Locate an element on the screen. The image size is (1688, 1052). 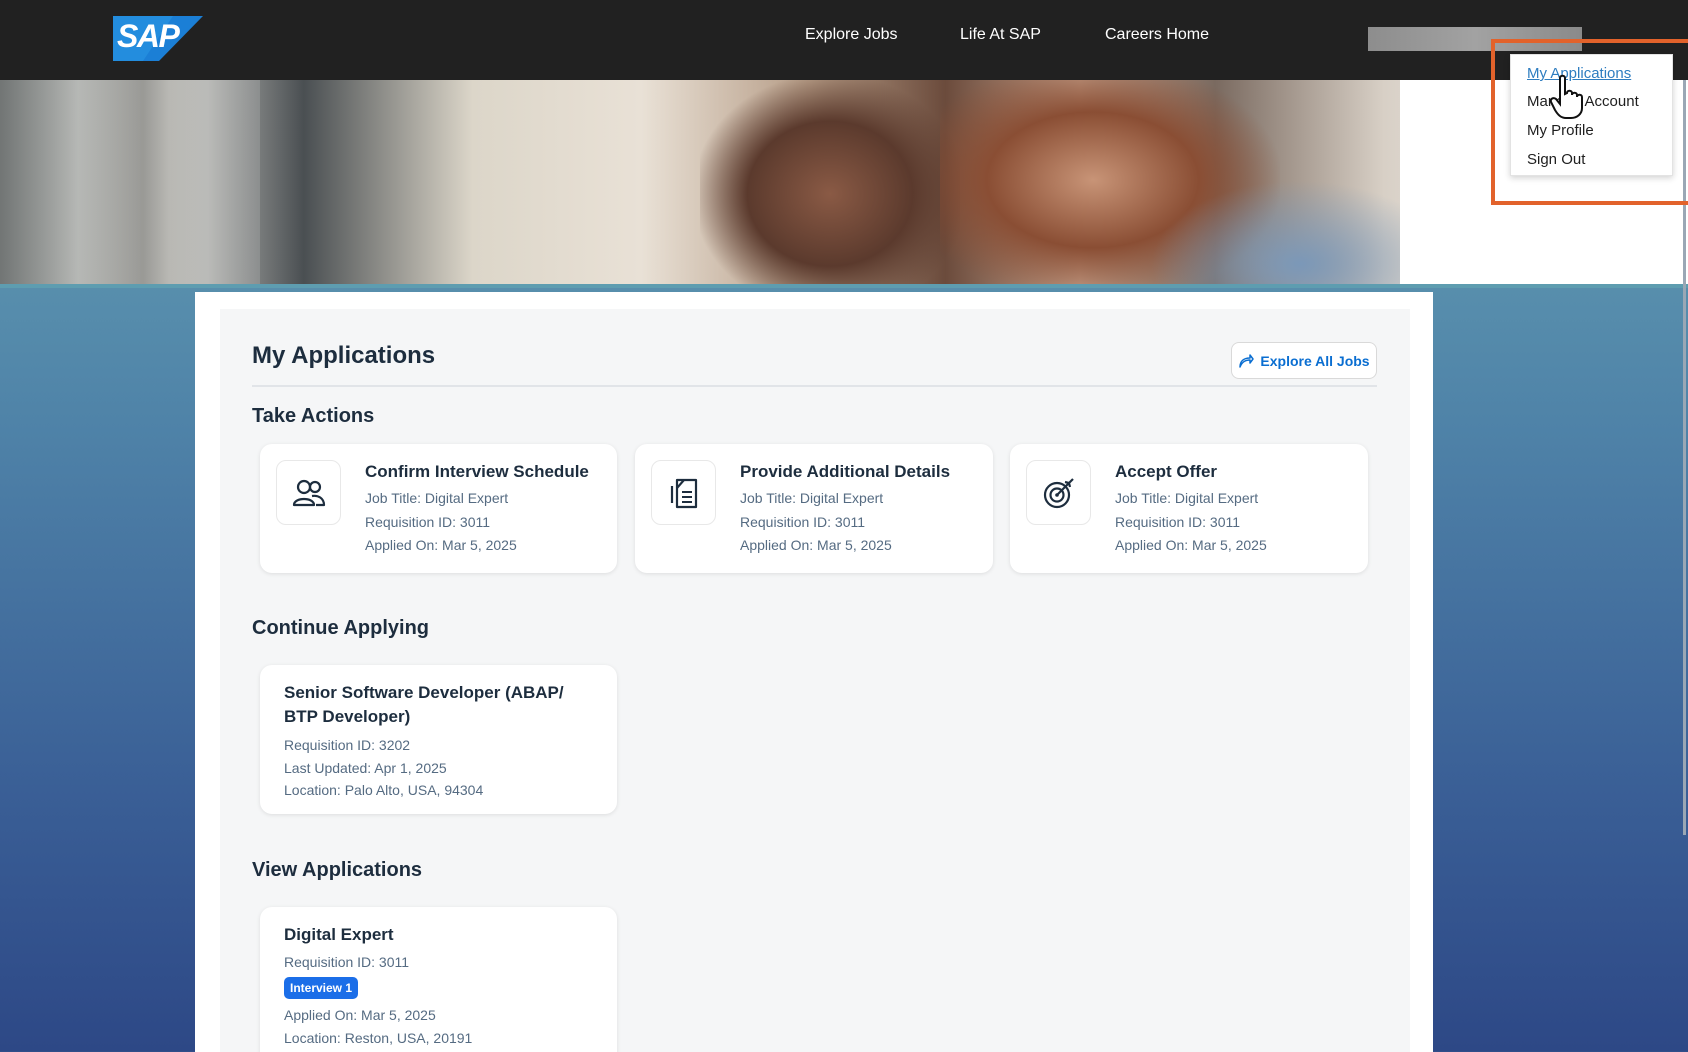
card-requisition-id: Requisition ID: 3202 is located at coordinates (347, 745).